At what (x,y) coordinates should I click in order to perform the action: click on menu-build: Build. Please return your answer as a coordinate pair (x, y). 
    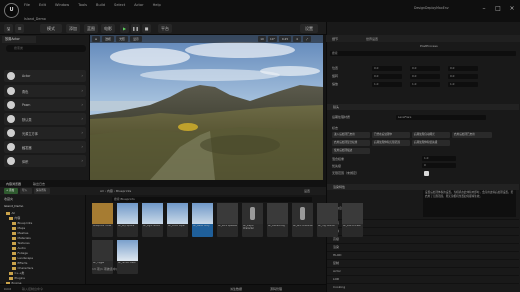
    Looking at the image, I should click on (100, 5).